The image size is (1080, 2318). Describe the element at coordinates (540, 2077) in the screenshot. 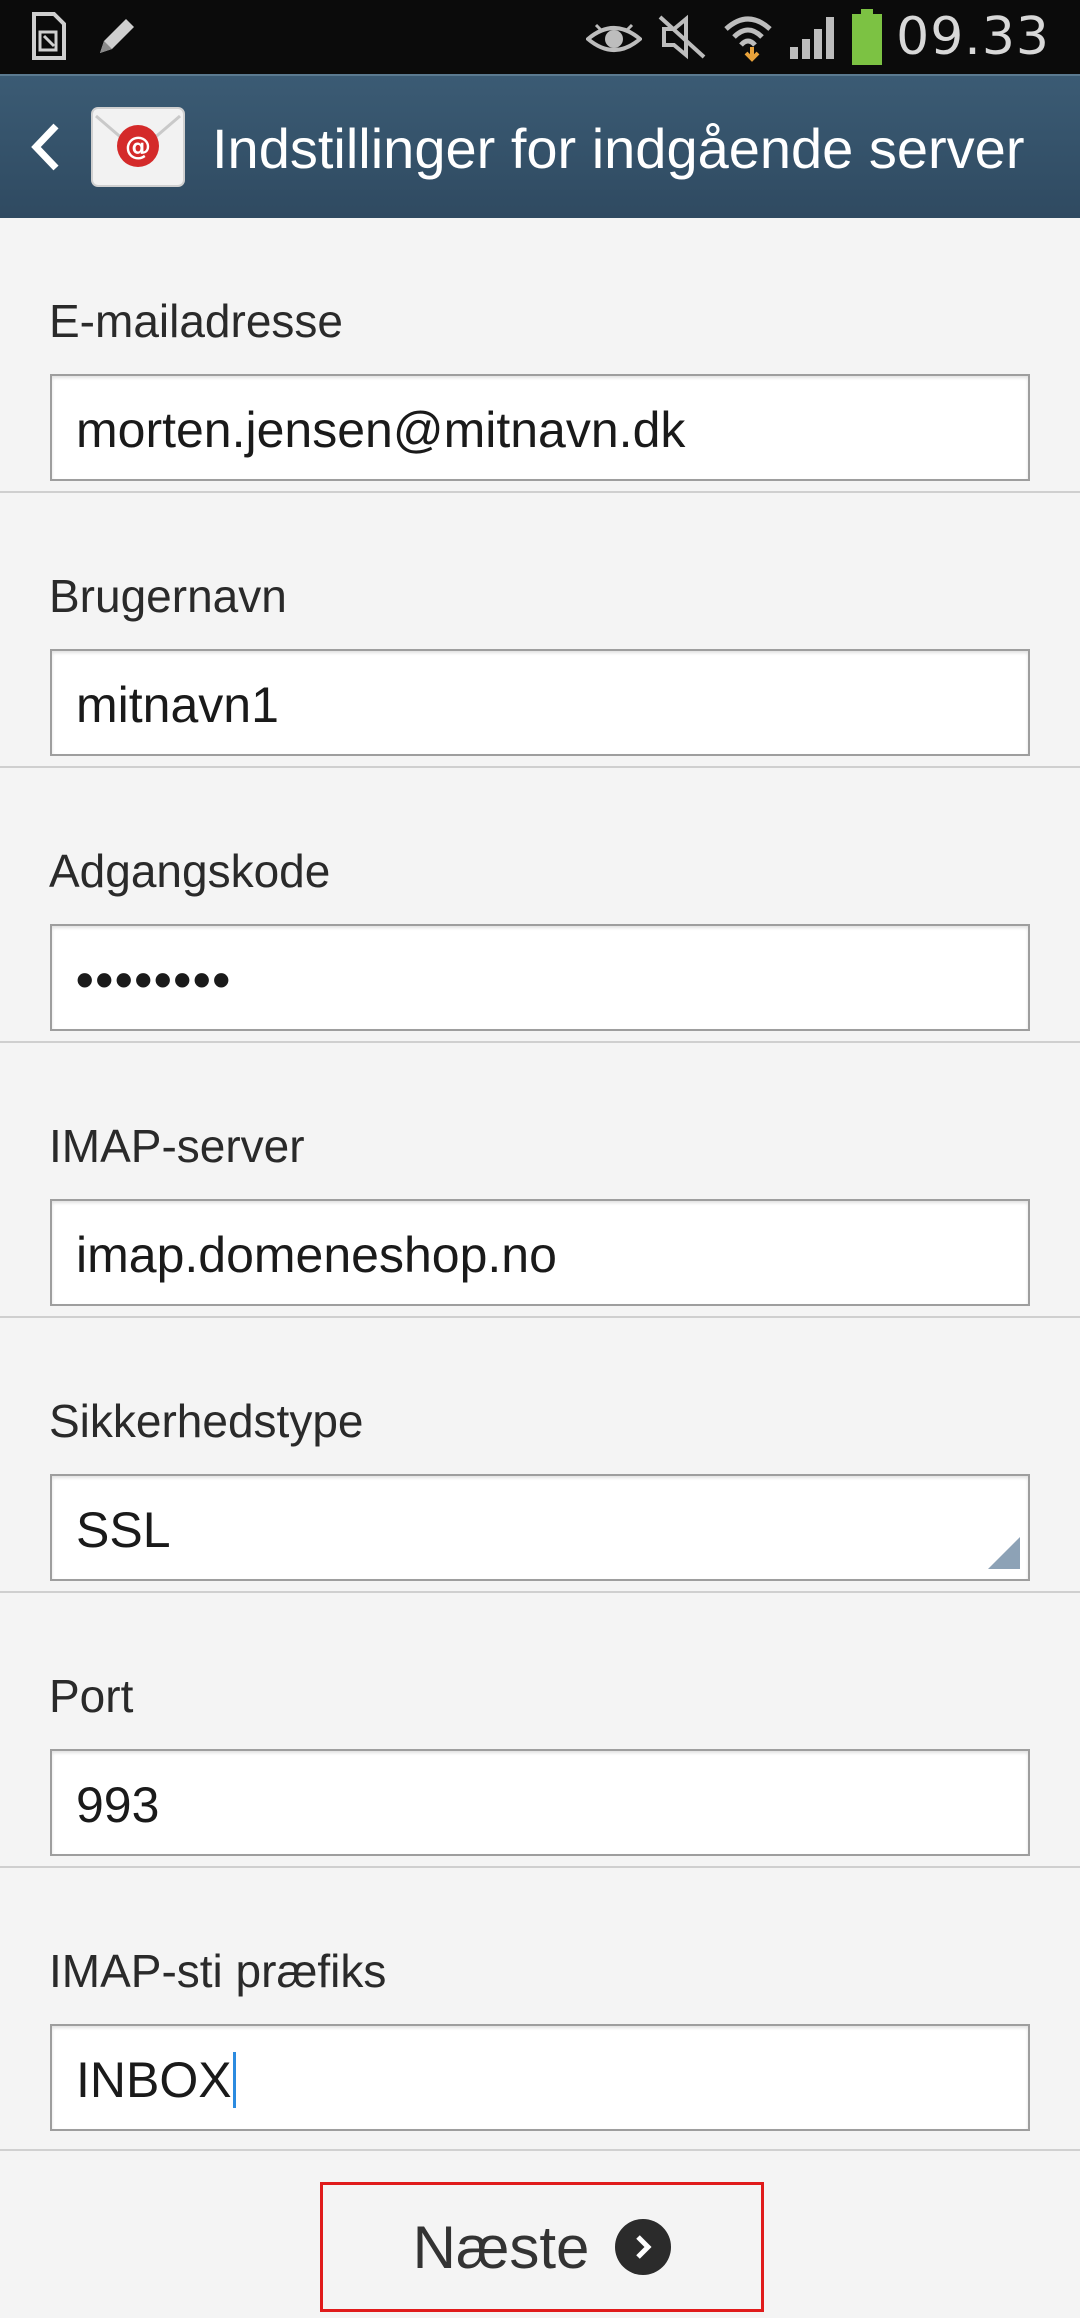

I see `imap-path-prefix-field: INBOX` at that location.